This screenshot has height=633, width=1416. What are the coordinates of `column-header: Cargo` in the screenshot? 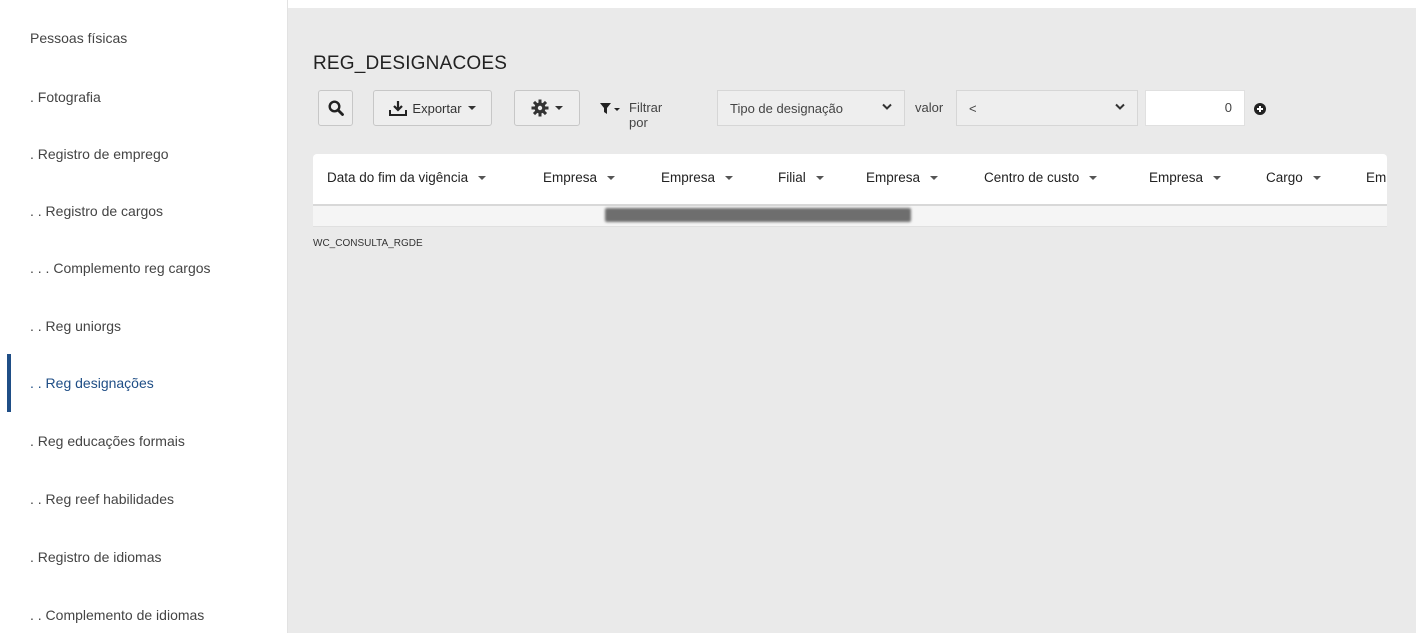 It's located at (1293, 177).